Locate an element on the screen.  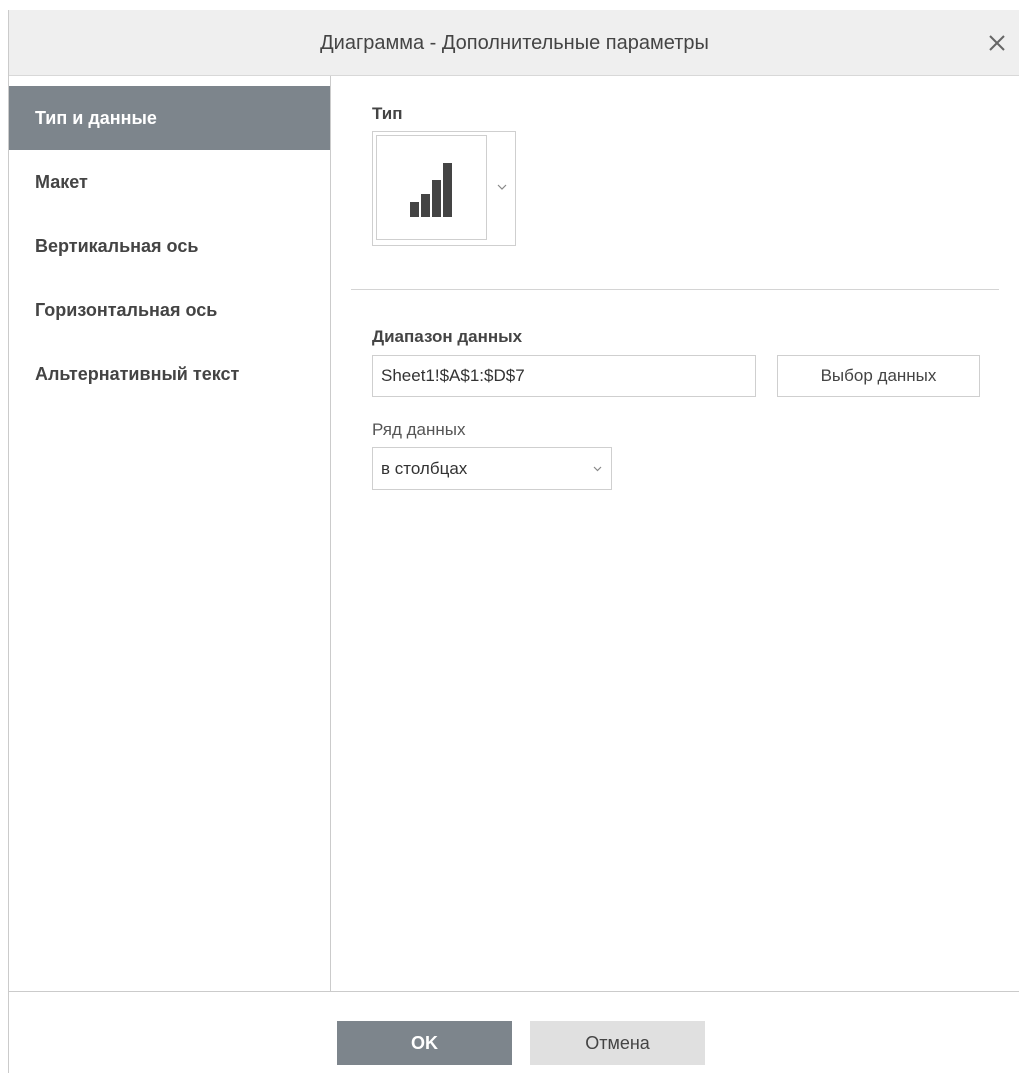
divider is located at coordinates (675, 289).